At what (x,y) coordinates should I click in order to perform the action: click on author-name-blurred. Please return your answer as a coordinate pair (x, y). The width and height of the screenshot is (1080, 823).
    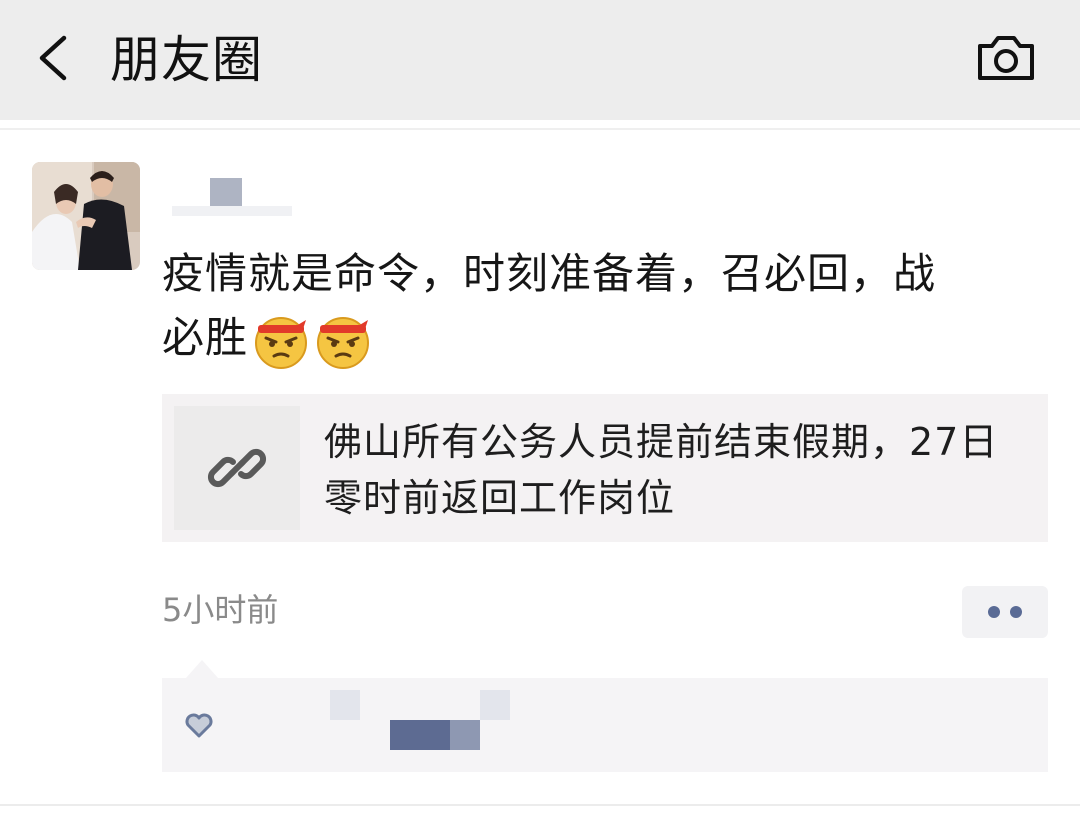
    Looking at the image, I should click on (247, 193).